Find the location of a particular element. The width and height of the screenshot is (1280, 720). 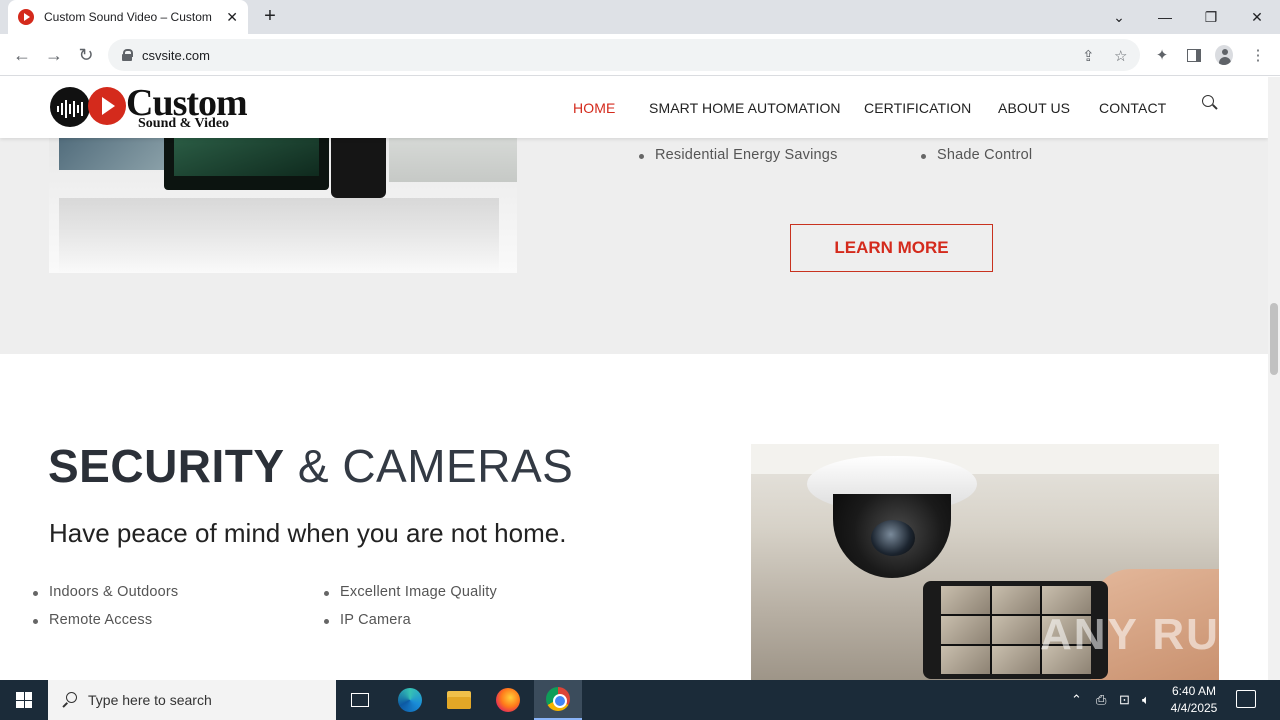

chrome-icon is located at coordinates (558, 699).